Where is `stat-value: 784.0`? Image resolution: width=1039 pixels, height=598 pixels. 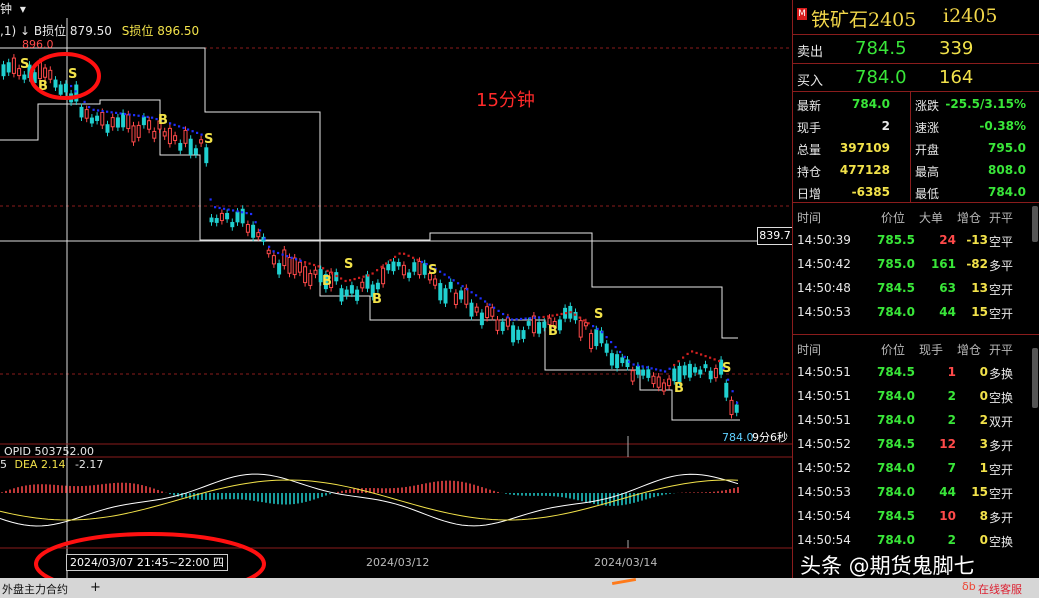 stat-value: 784.0 is located at coordinates (871, 104).